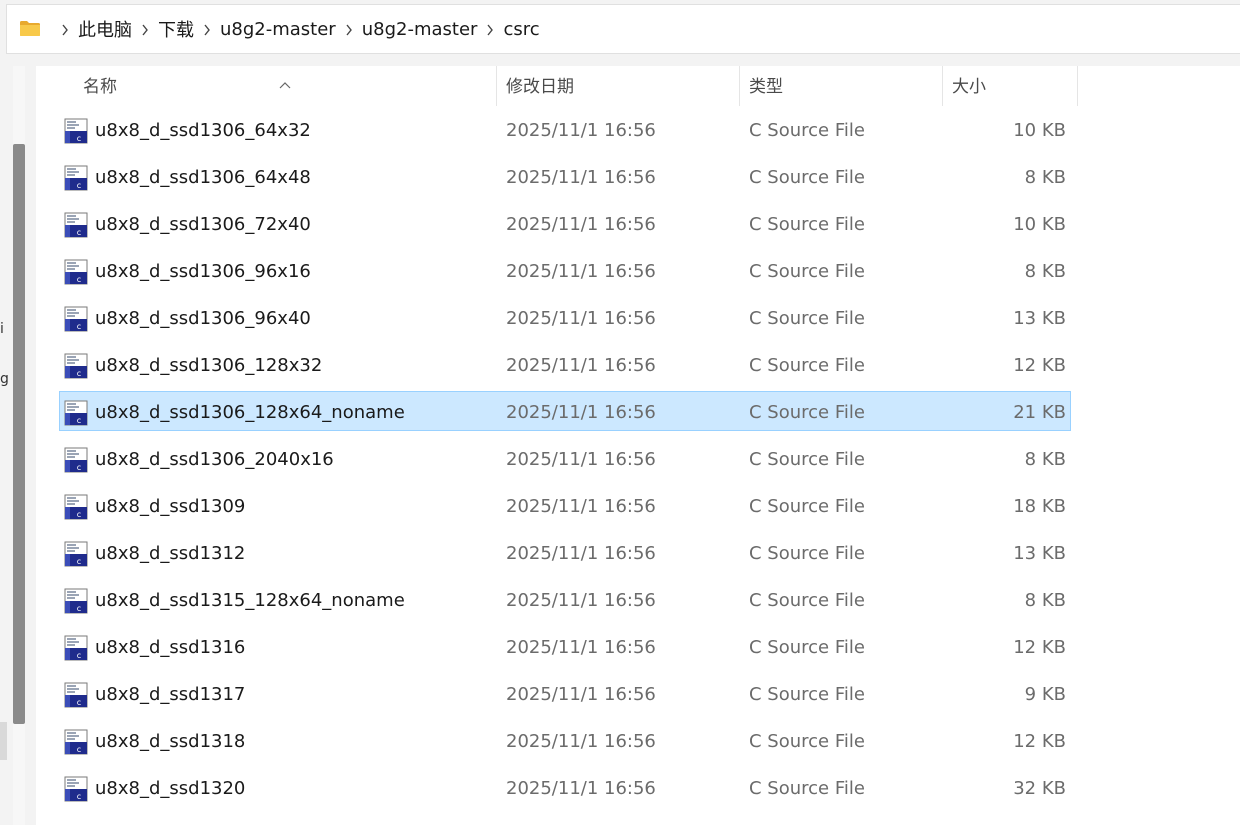 The image size is (1240, 825). What do you see at coordinates (170, 741) in the screenshot?
I see `file-name: u8x8_d_ssd1318` at bounding box center [170, 741].